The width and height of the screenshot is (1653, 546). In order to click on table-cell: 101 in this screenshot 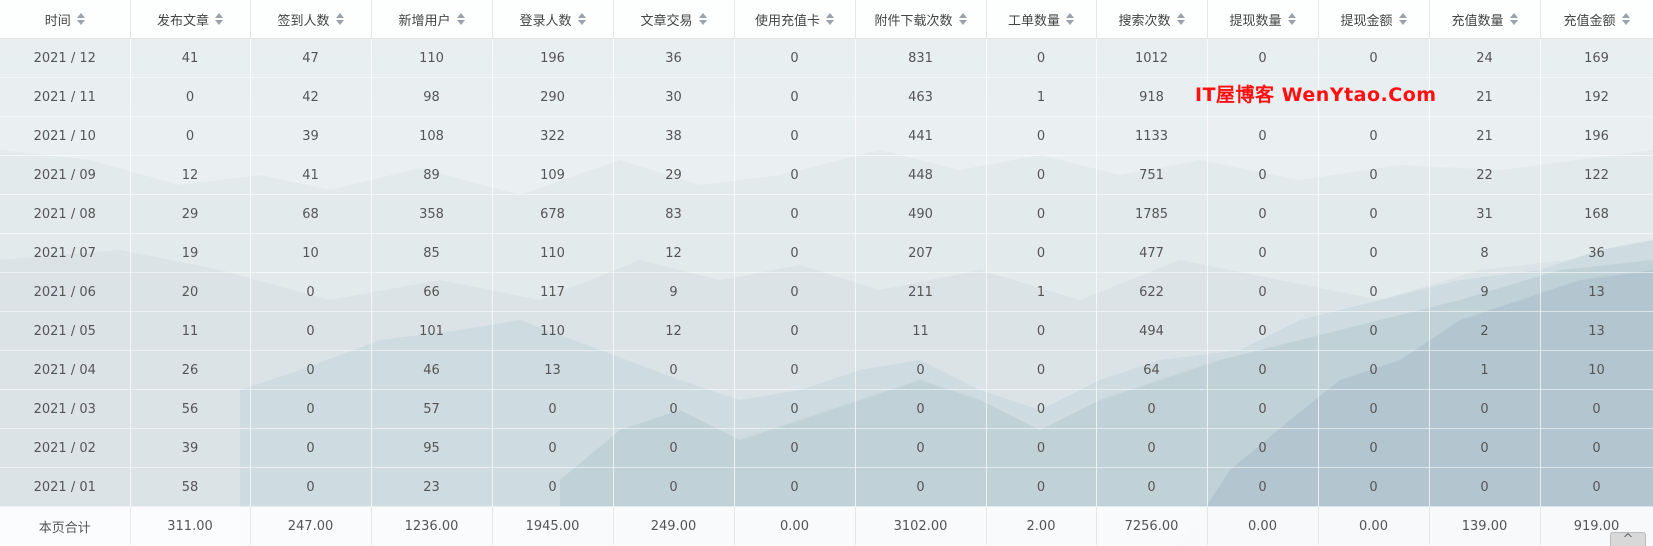, I will do `click(432, 331)`.